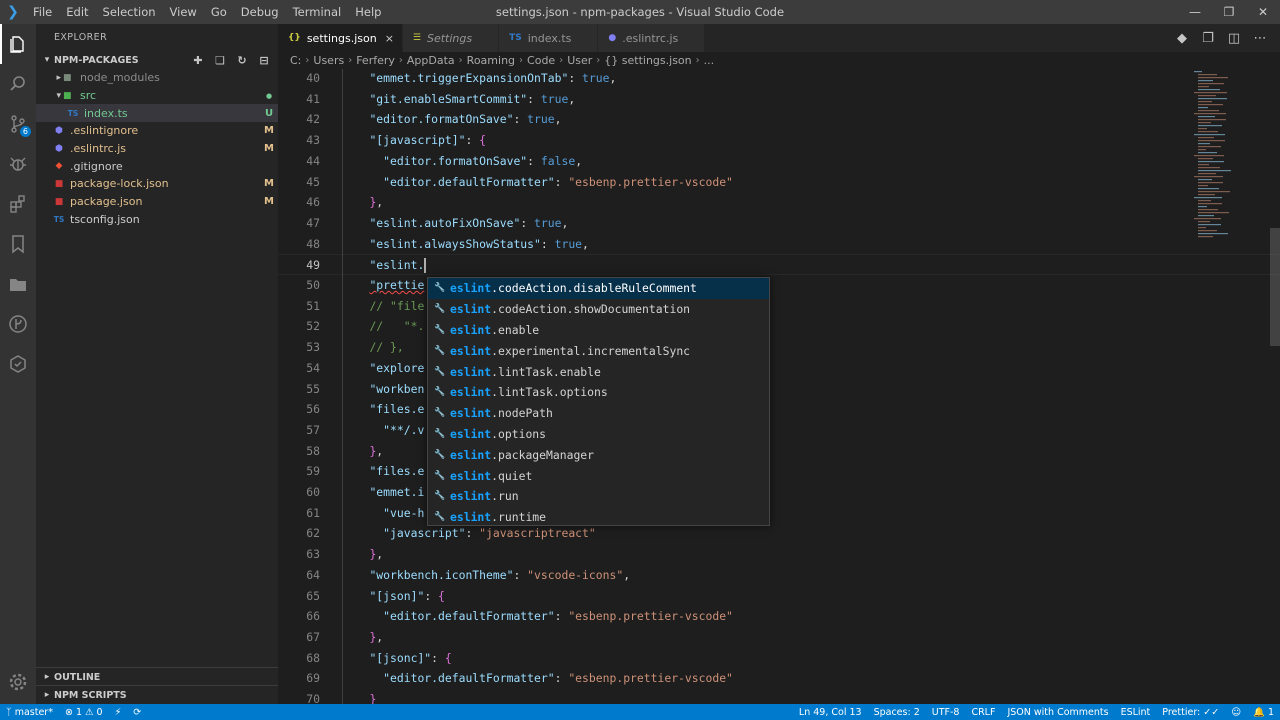 This screenshot has height=720, width=1280. Describe the element at coordinates (598, 434) in the screenshot. I see `suggest-item: 🔧 eslint .options` at that location.